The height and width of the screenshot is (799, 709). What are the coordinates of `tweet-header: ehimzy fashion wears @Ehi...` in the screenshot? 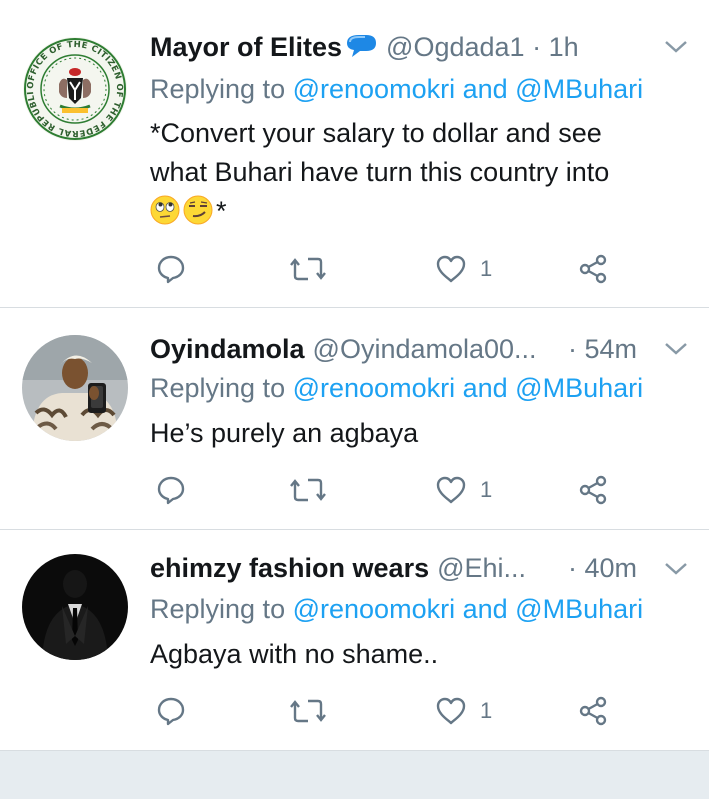 It's located at (338, 568).